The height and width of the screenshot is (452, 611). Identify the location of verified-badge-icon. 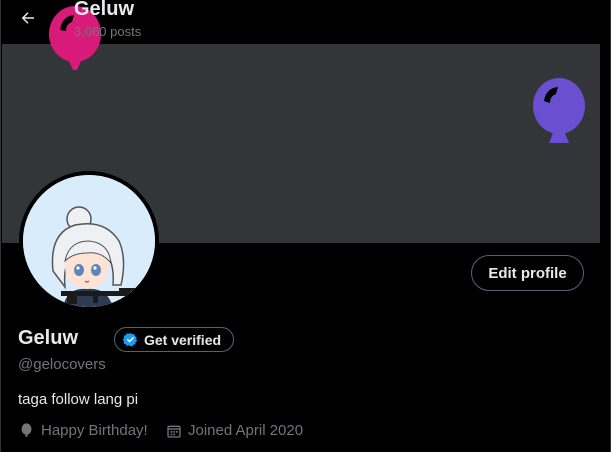
(130, 339).